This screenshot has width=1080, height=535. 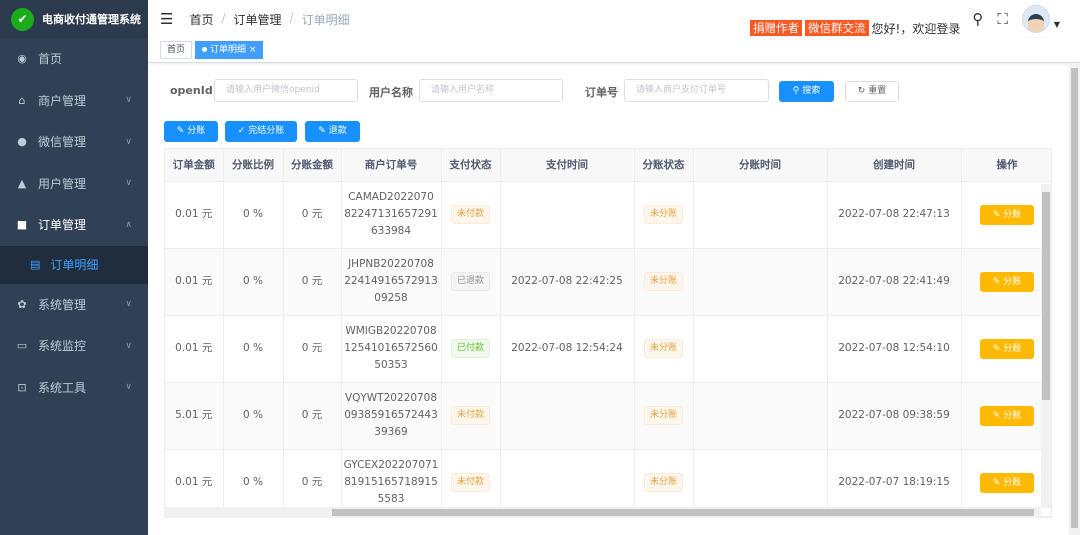 I want to click on cell-pay-time: 2022-07-08 12:54:24, so click(x=567, y=349).